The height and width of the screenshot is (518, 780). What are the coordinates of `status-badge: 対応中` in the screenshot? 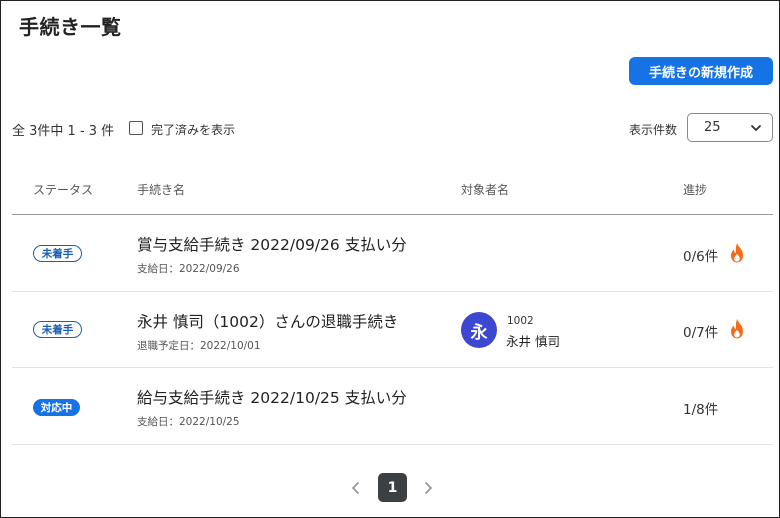 It's located at (56, 407).